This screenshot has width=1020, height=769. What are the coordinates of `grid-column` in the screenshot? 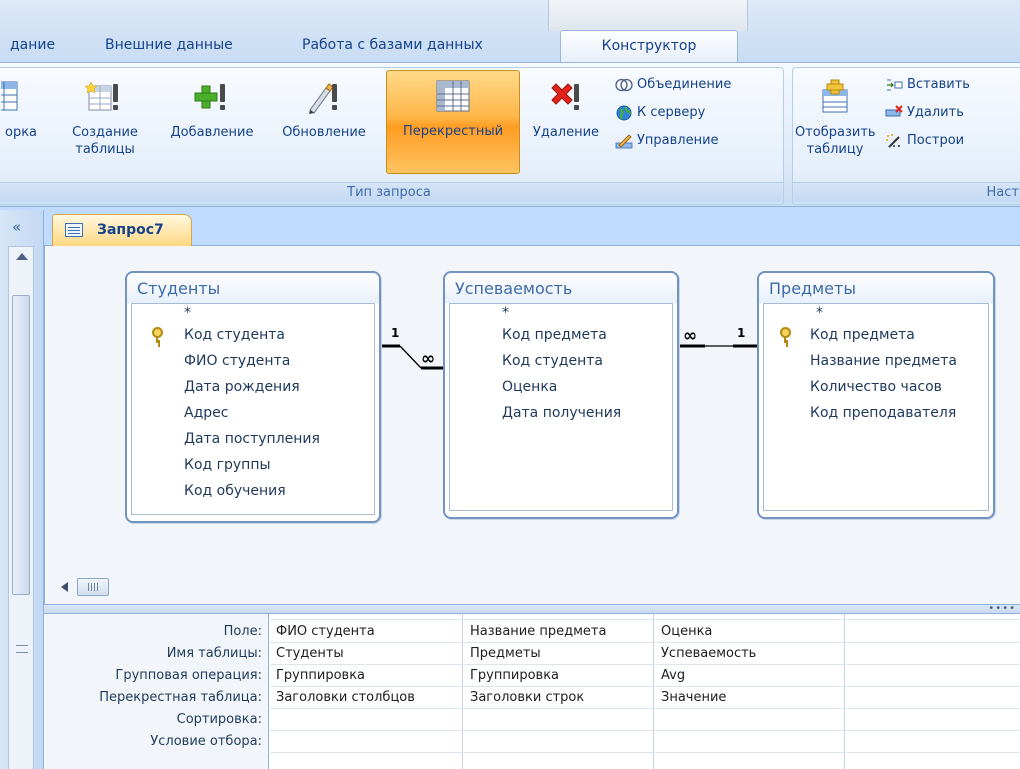 It's located at (933, 691).